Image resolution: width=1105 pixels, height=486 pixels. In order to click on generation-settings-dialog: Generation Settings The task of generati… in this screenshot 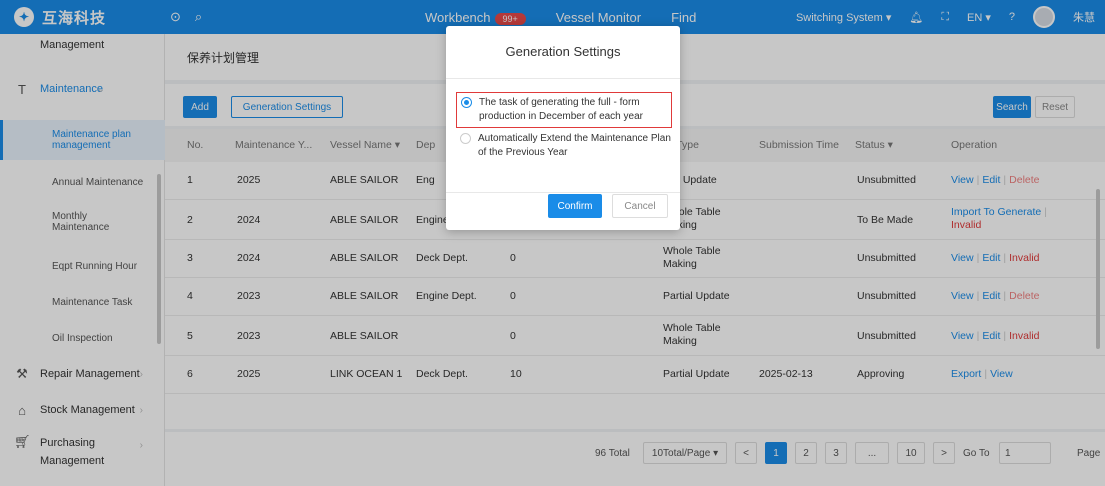, I will do `click(563, 128)`.